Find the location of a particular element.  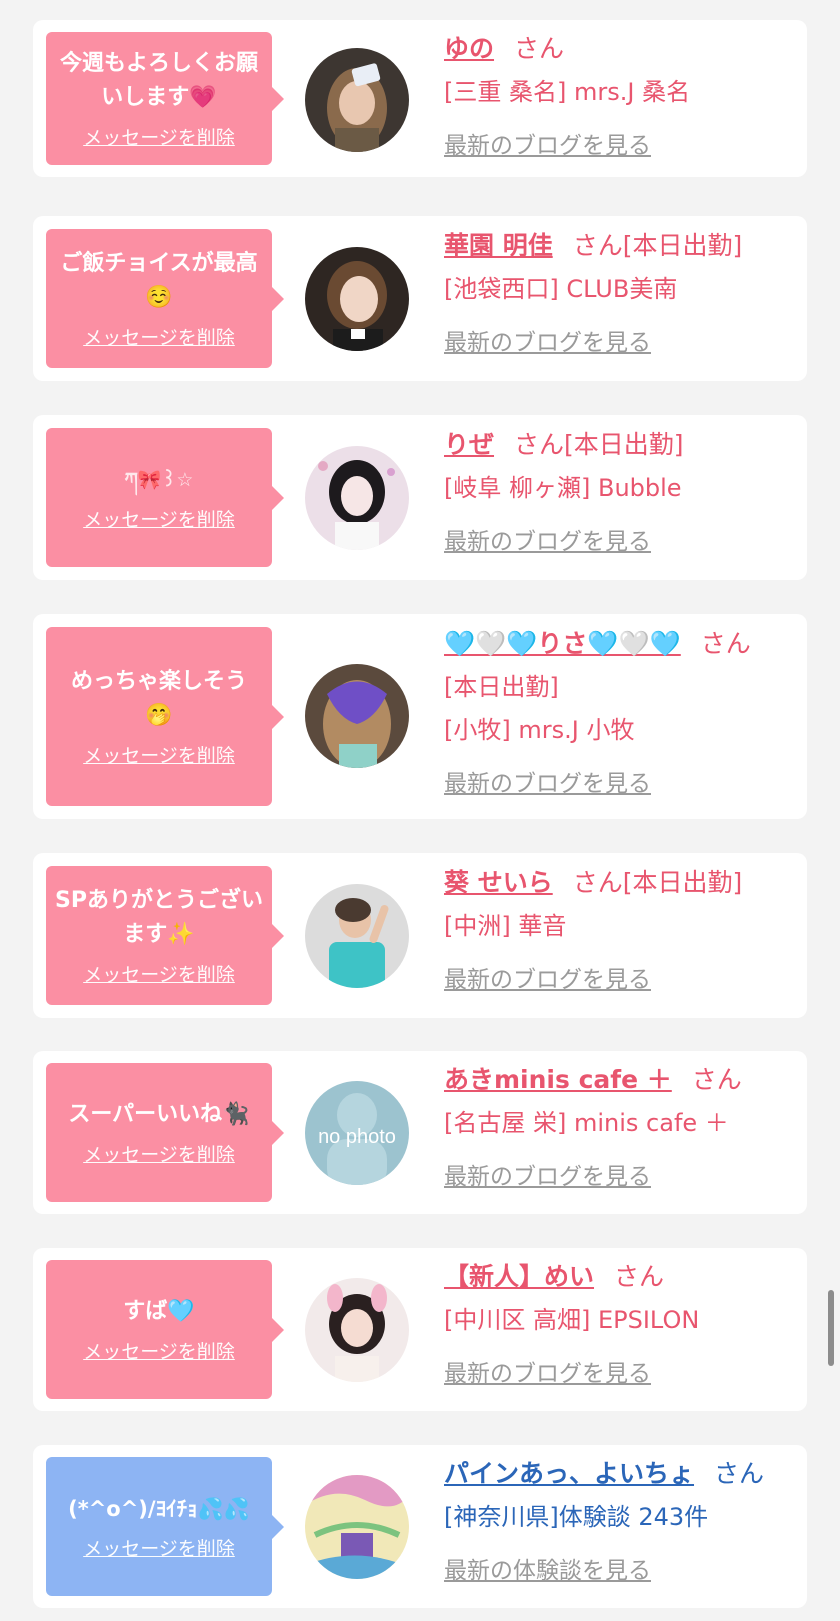

message-bubble: めっちゃ楽しそう🤭 メッセージを削除 is located at coordinates (165, 716).